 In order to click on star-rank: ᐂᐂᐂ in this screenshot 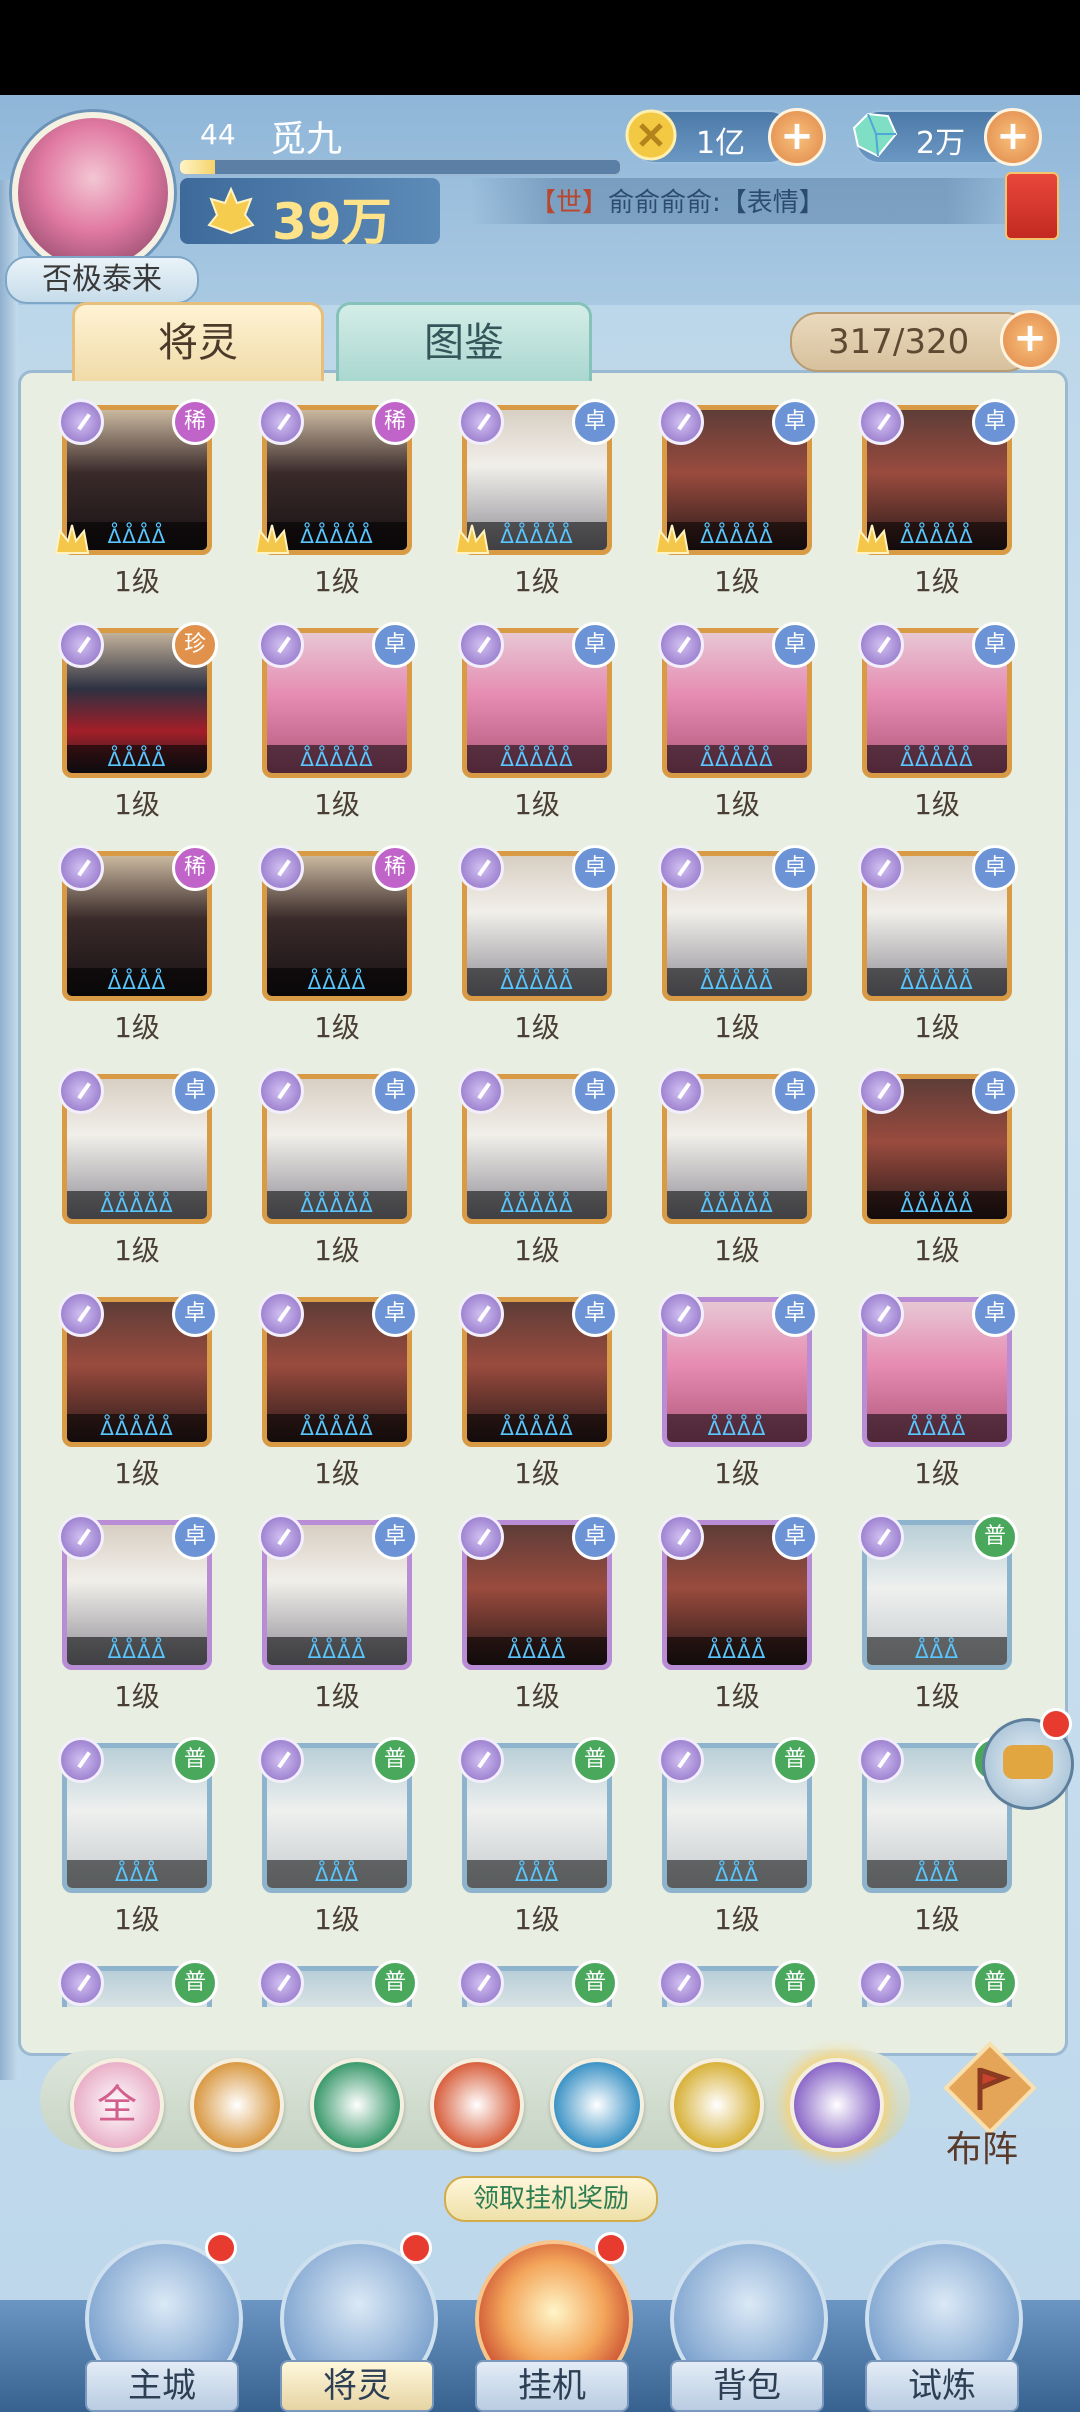, I will do `click(737, 1874)`.